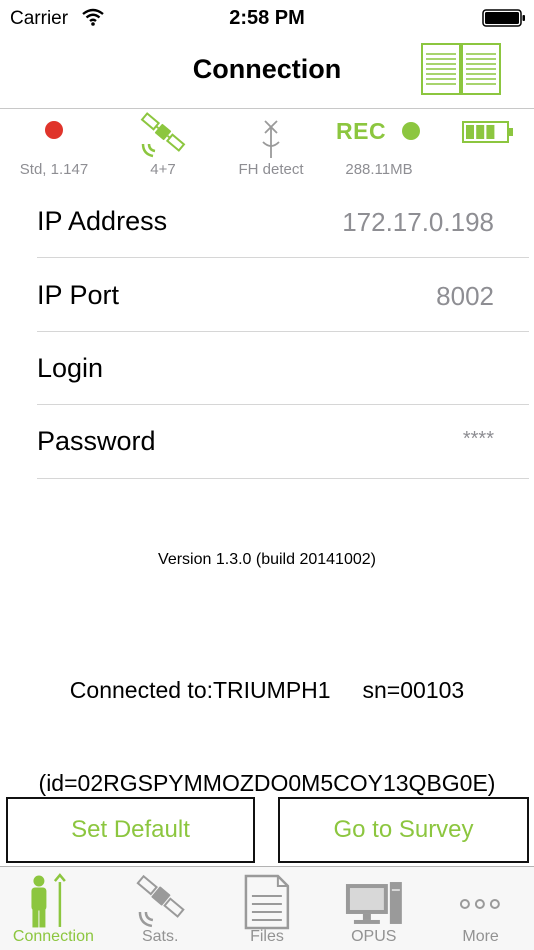  I want to click on tab-label: Sats., so click(160, 936).